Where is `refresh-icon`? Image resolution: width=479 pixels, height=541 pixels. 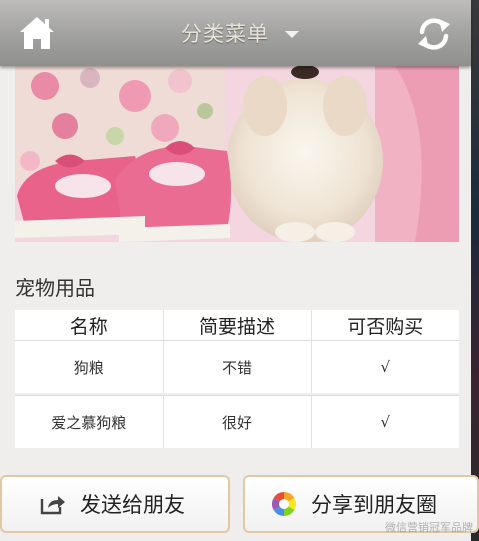 refresh-icon is located at coordinates (434, 34).